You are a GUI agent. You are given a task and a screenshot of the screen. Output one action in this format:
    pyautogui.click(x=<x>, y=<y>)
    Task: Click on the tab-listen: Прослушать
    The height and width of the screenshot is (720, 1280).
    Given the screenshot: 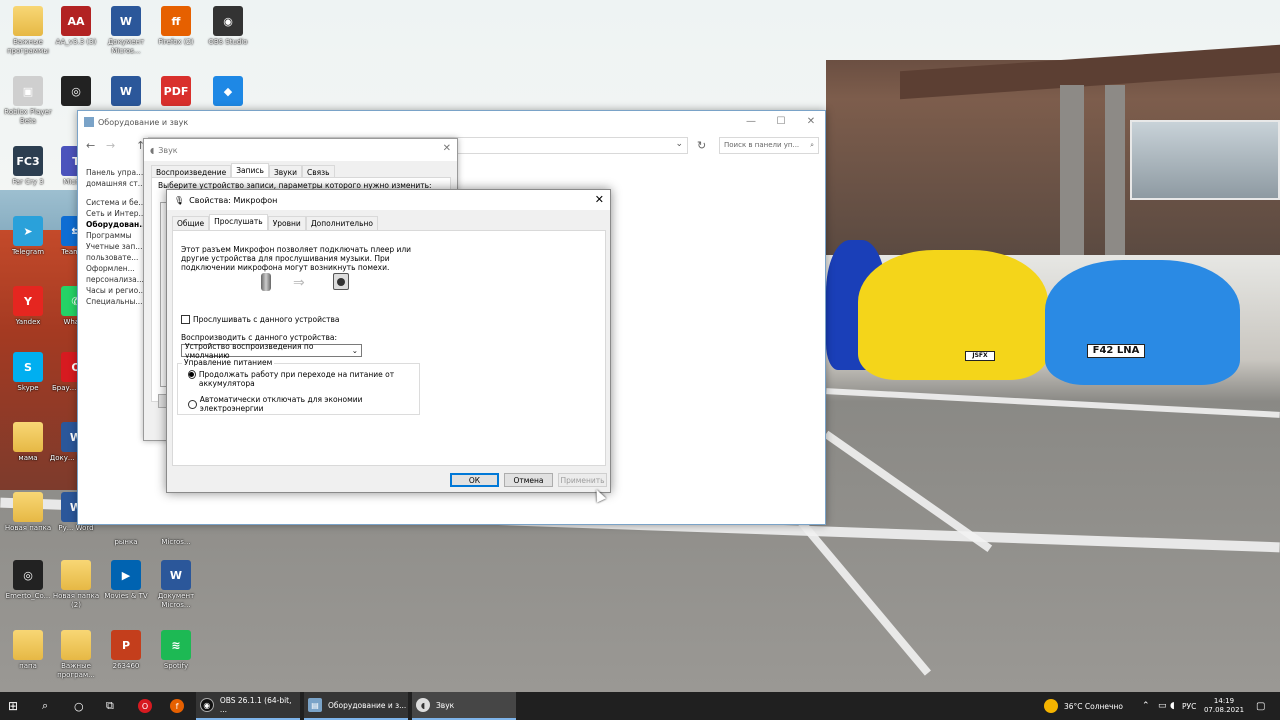 What is the action you would take?
    pyautogui.click(x=238, y=222)
    